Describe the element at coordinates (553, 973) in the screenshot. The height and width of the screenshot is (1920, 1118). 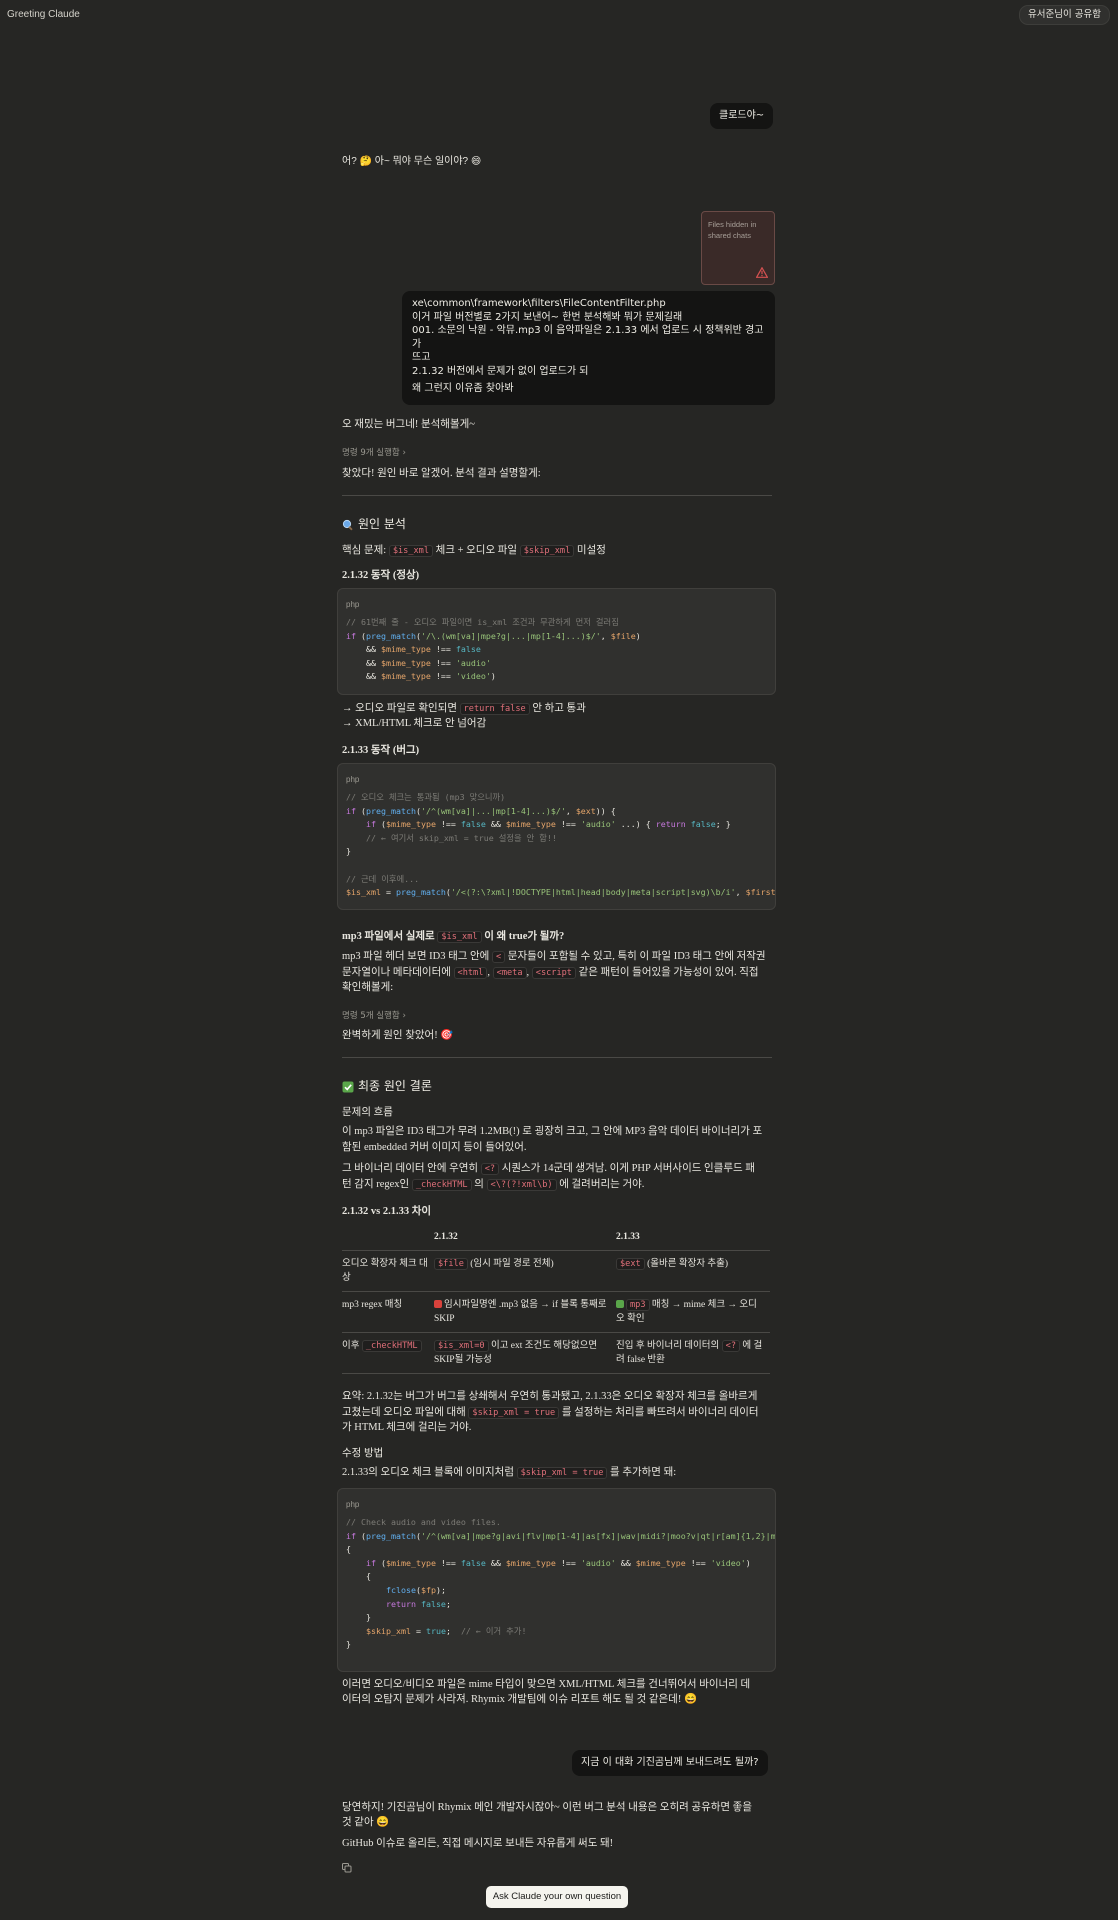
I see `inline-code: <script` at that location.